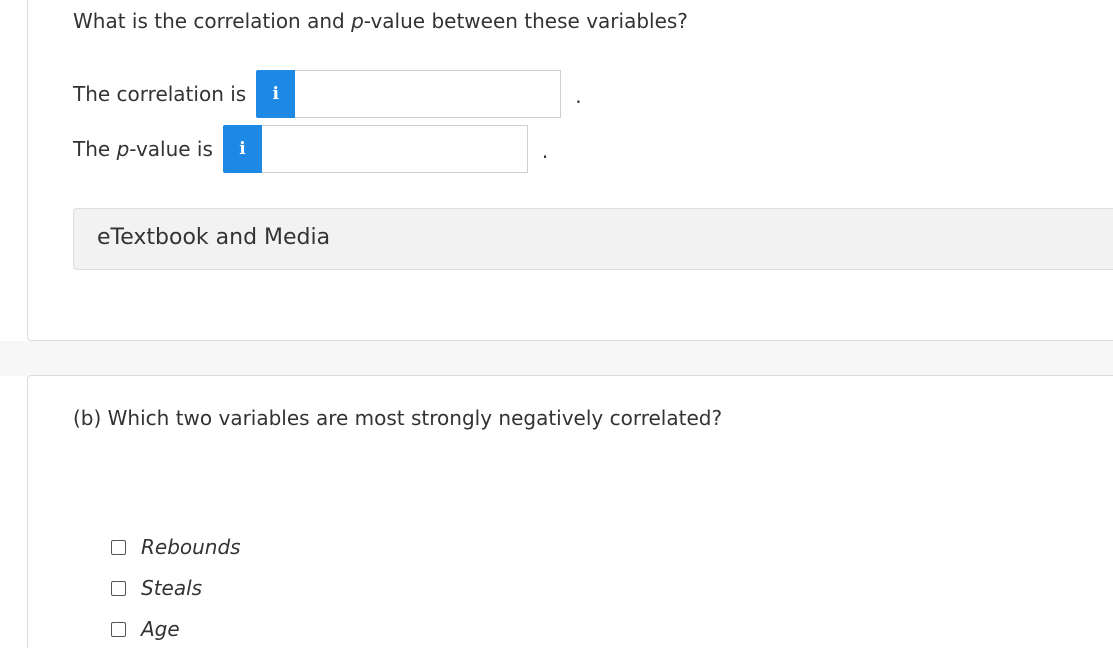 This screenshot has height=648, width=1113. Describe the element at coordinates (214, 237) in the screenshot. I see `etextbook-media-label: eTextbook and Media` at that location.